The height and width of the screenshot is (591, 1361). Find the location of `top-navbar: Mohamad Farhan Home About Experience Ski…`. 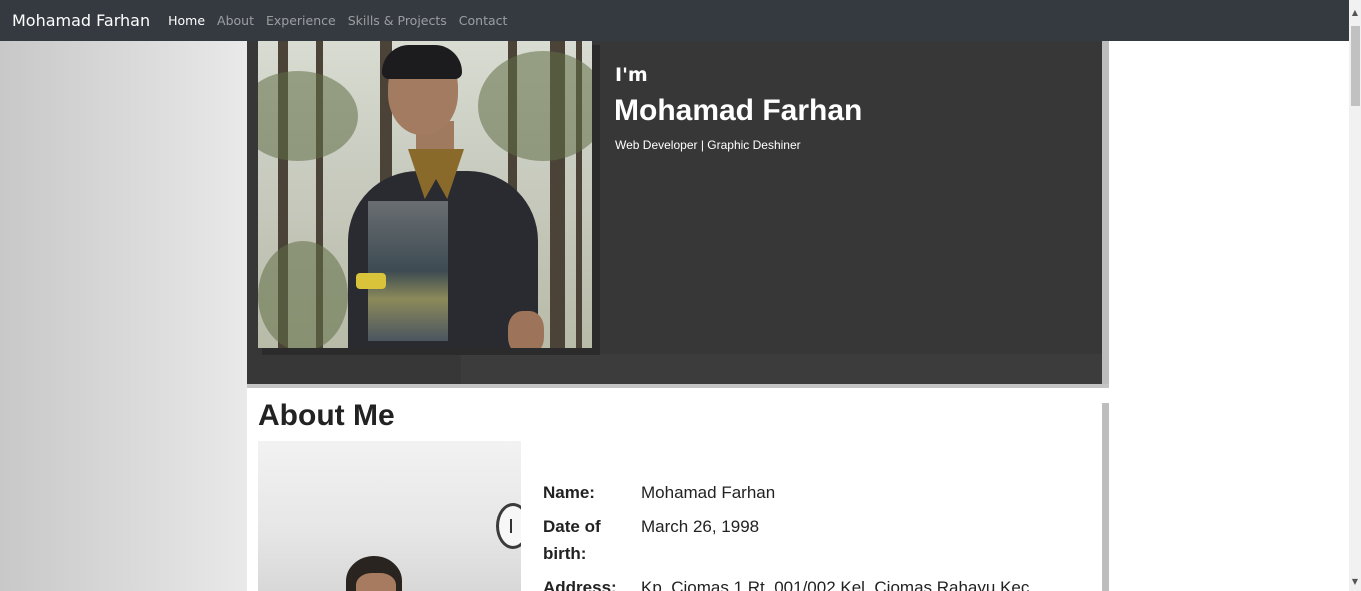

top-navbar: Mohamad Farhan Home About Experience Ski… is located at coordinates (674, 20).